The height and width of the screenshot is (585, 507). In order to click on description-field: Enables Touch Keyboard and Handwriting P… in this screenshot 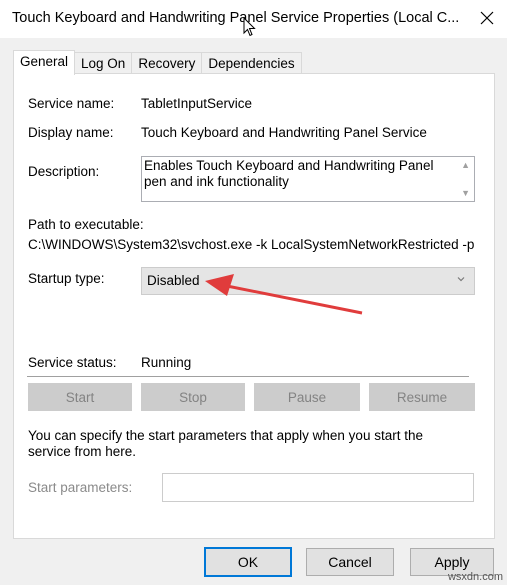, I will do `click(308, 179)`.